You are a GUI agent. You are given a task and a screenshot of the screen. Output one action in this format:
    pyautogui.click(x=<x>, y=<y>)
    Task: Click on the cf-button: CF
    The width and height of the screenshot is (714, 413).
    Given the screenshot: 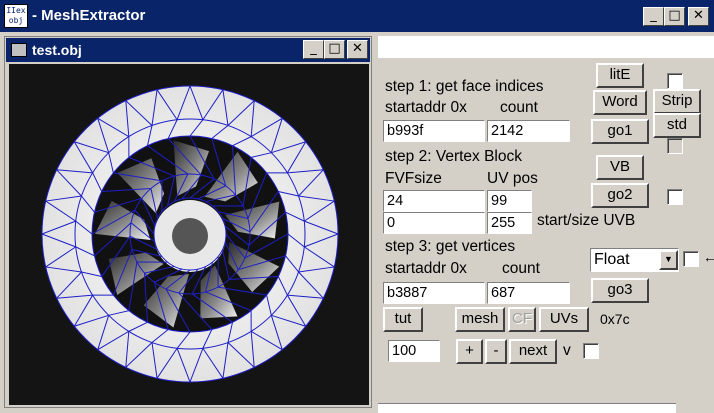 What is the action you would take?
    pyautogui.click(x=522, y=319)
    